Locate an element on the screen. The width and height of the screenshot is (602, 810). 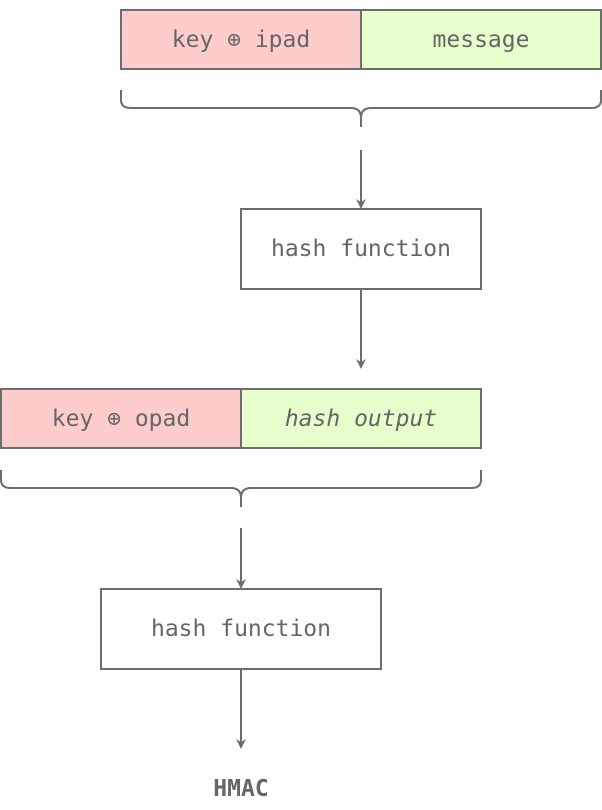
stage1-brace is located at coordinates (361, 108).